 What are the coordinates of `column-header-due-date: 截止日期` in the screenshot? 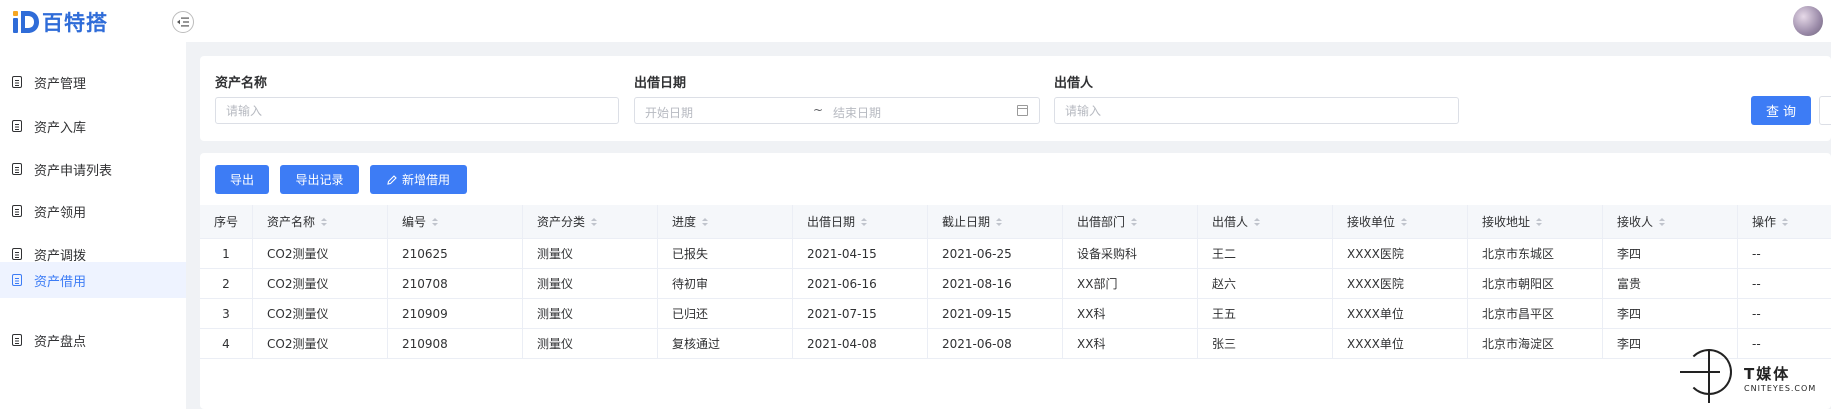 It's located at (995, 221).